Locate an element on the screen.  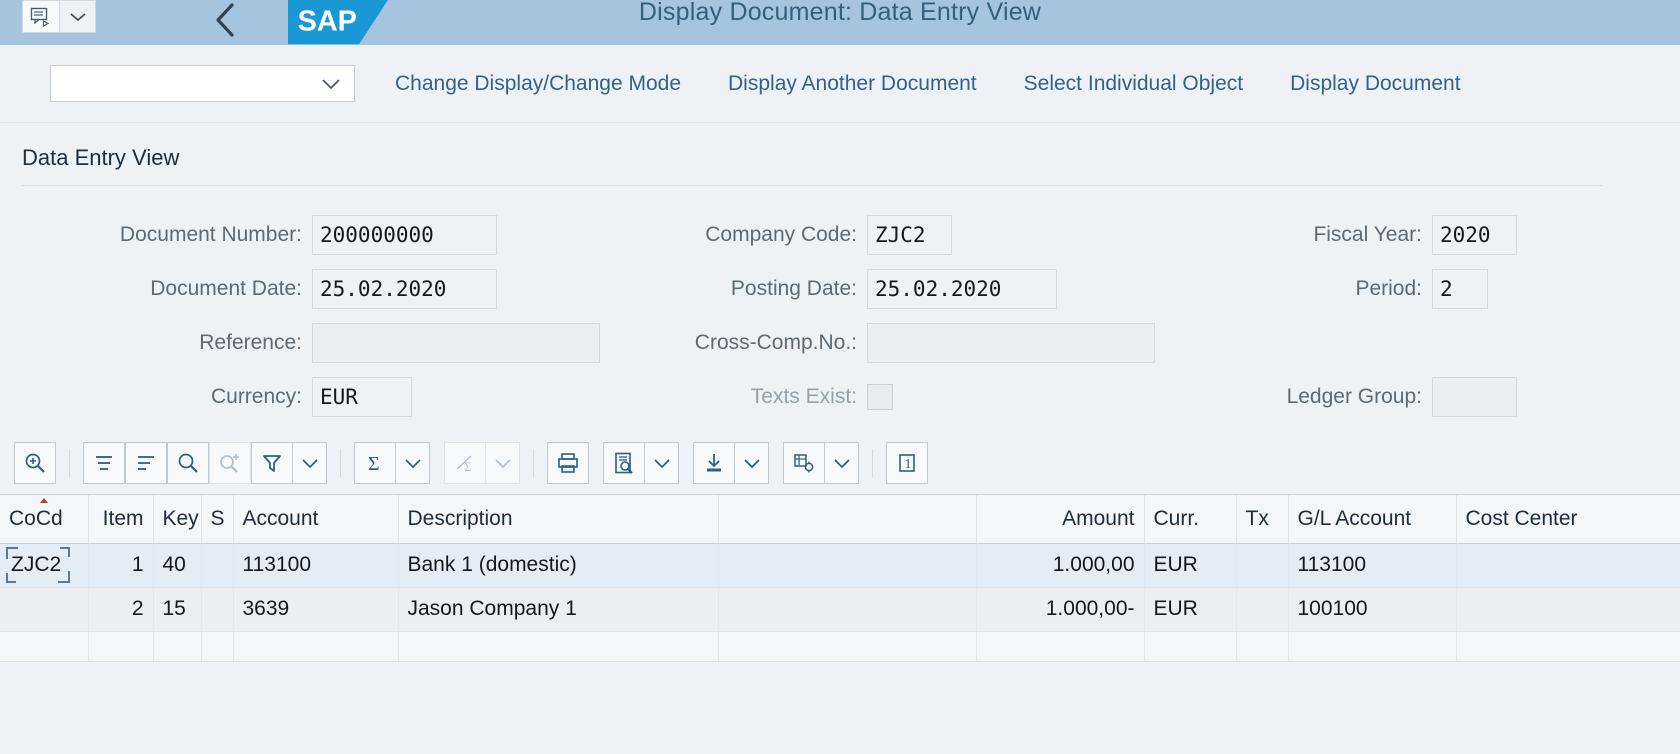
col-header-tx: Tx is located at coordinates (1262, 519).